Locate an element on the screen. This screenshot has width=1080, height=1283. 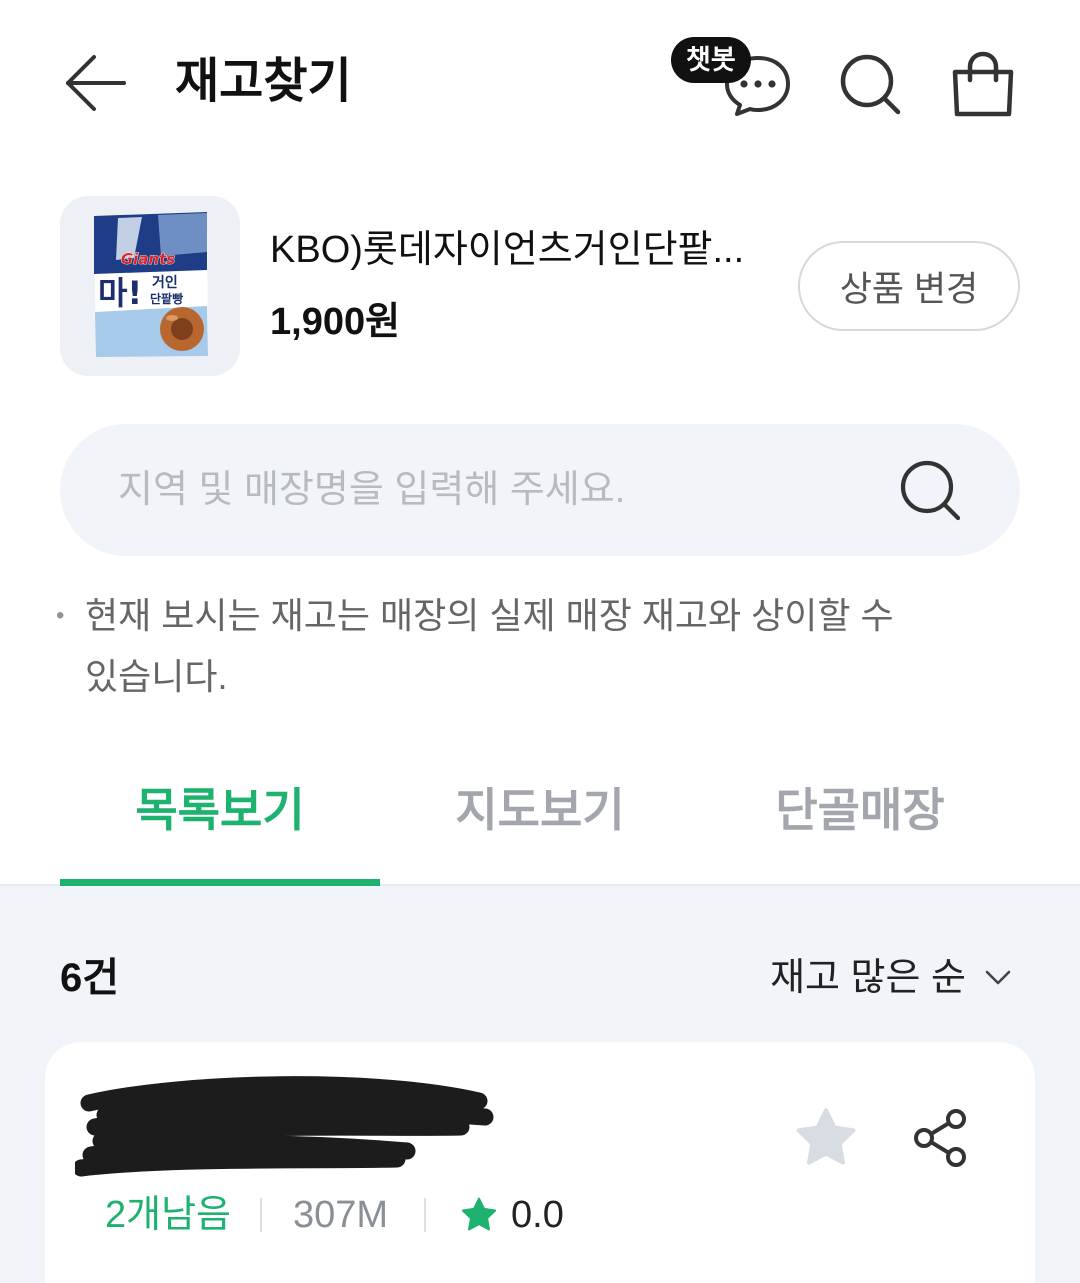
back-button is located at coordinates (95, 83).